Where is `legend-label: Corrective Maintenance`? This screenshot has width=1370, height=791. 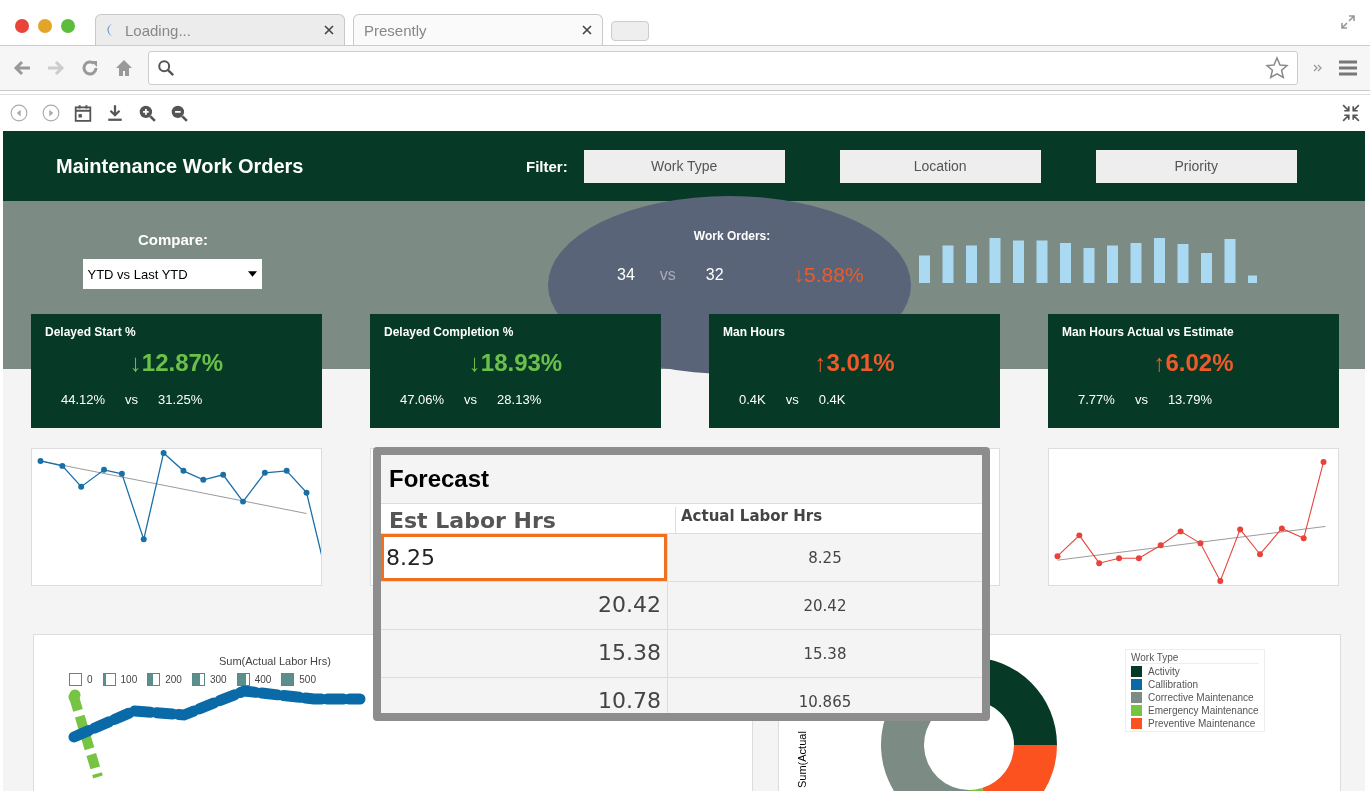
legend-label: Corrective Maintenance is located at coordinates (1201, 697).